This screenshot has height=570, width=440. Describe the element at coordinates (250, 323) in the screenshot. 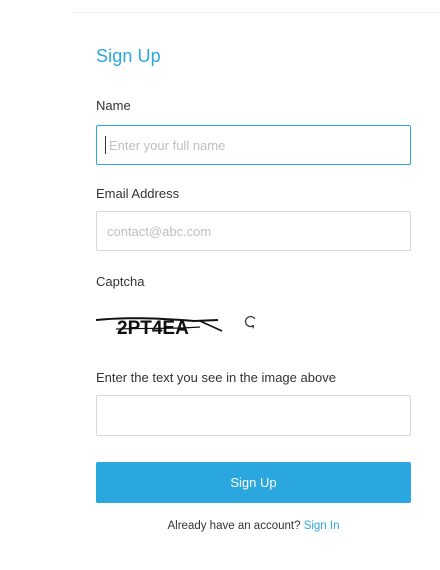

I see `refresh-icon` at that location.